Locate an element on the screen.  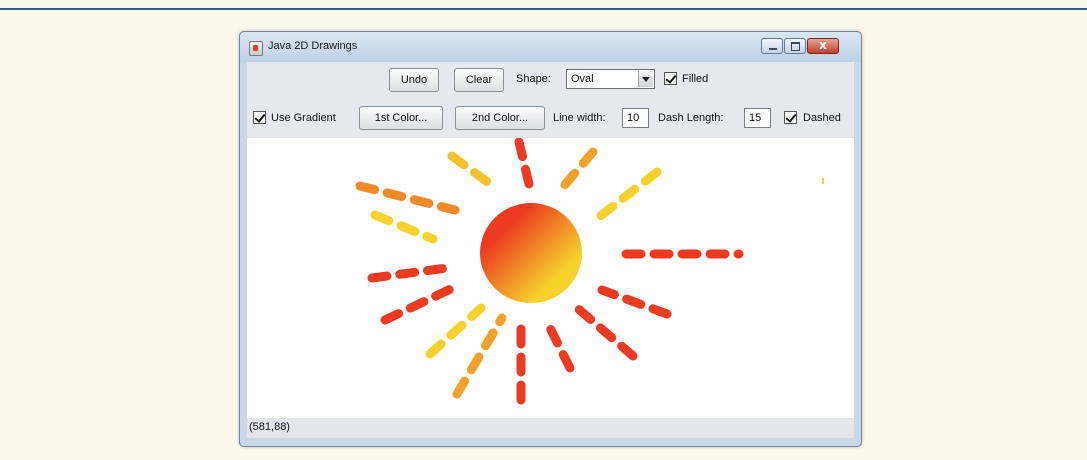
filled-checkbox is located at coordinates (670, 78).